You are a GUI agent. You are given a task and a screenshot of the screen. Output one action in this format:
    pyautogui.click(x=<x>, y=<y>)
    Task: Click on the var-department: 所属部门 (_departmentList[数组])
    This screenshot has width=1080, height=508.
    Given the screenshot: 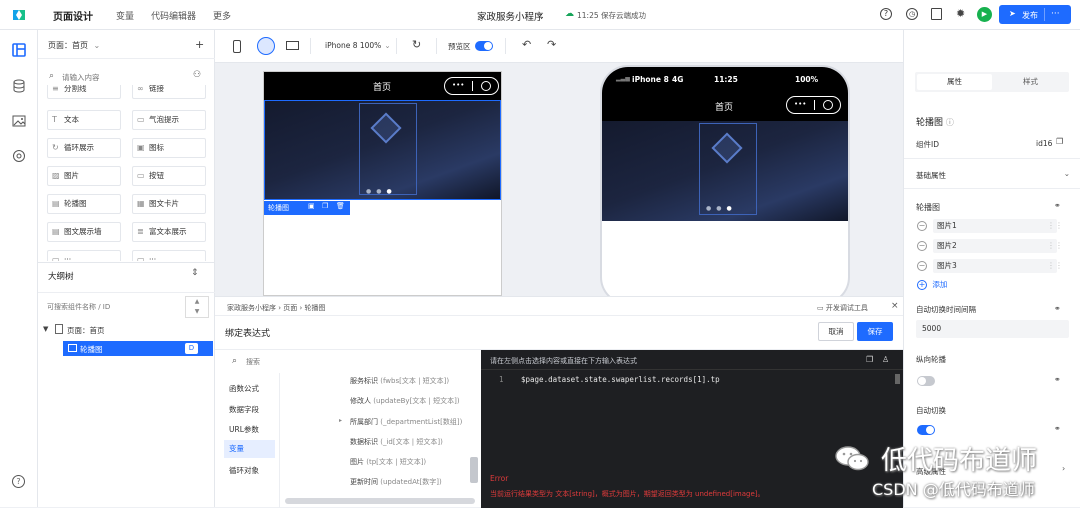 What is the action you would take?
    pyautogui.click(x=406, y=422)
    